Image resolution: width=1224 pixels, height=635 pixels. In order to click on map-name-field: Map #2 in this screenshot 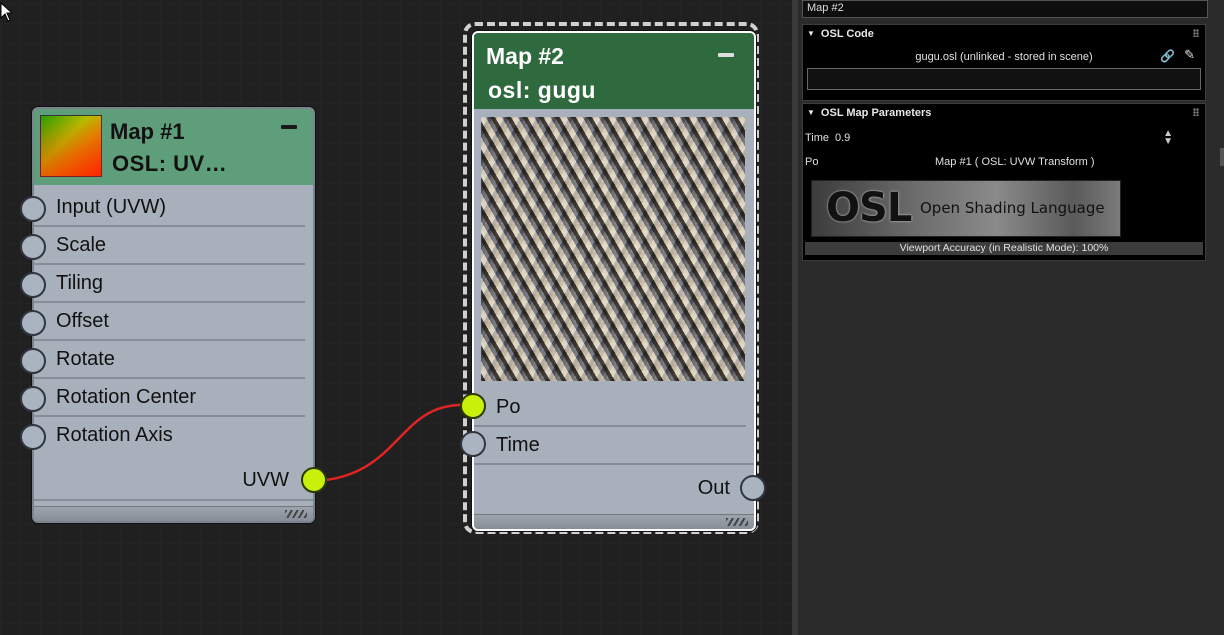, I will do `click(1005, 9)`.